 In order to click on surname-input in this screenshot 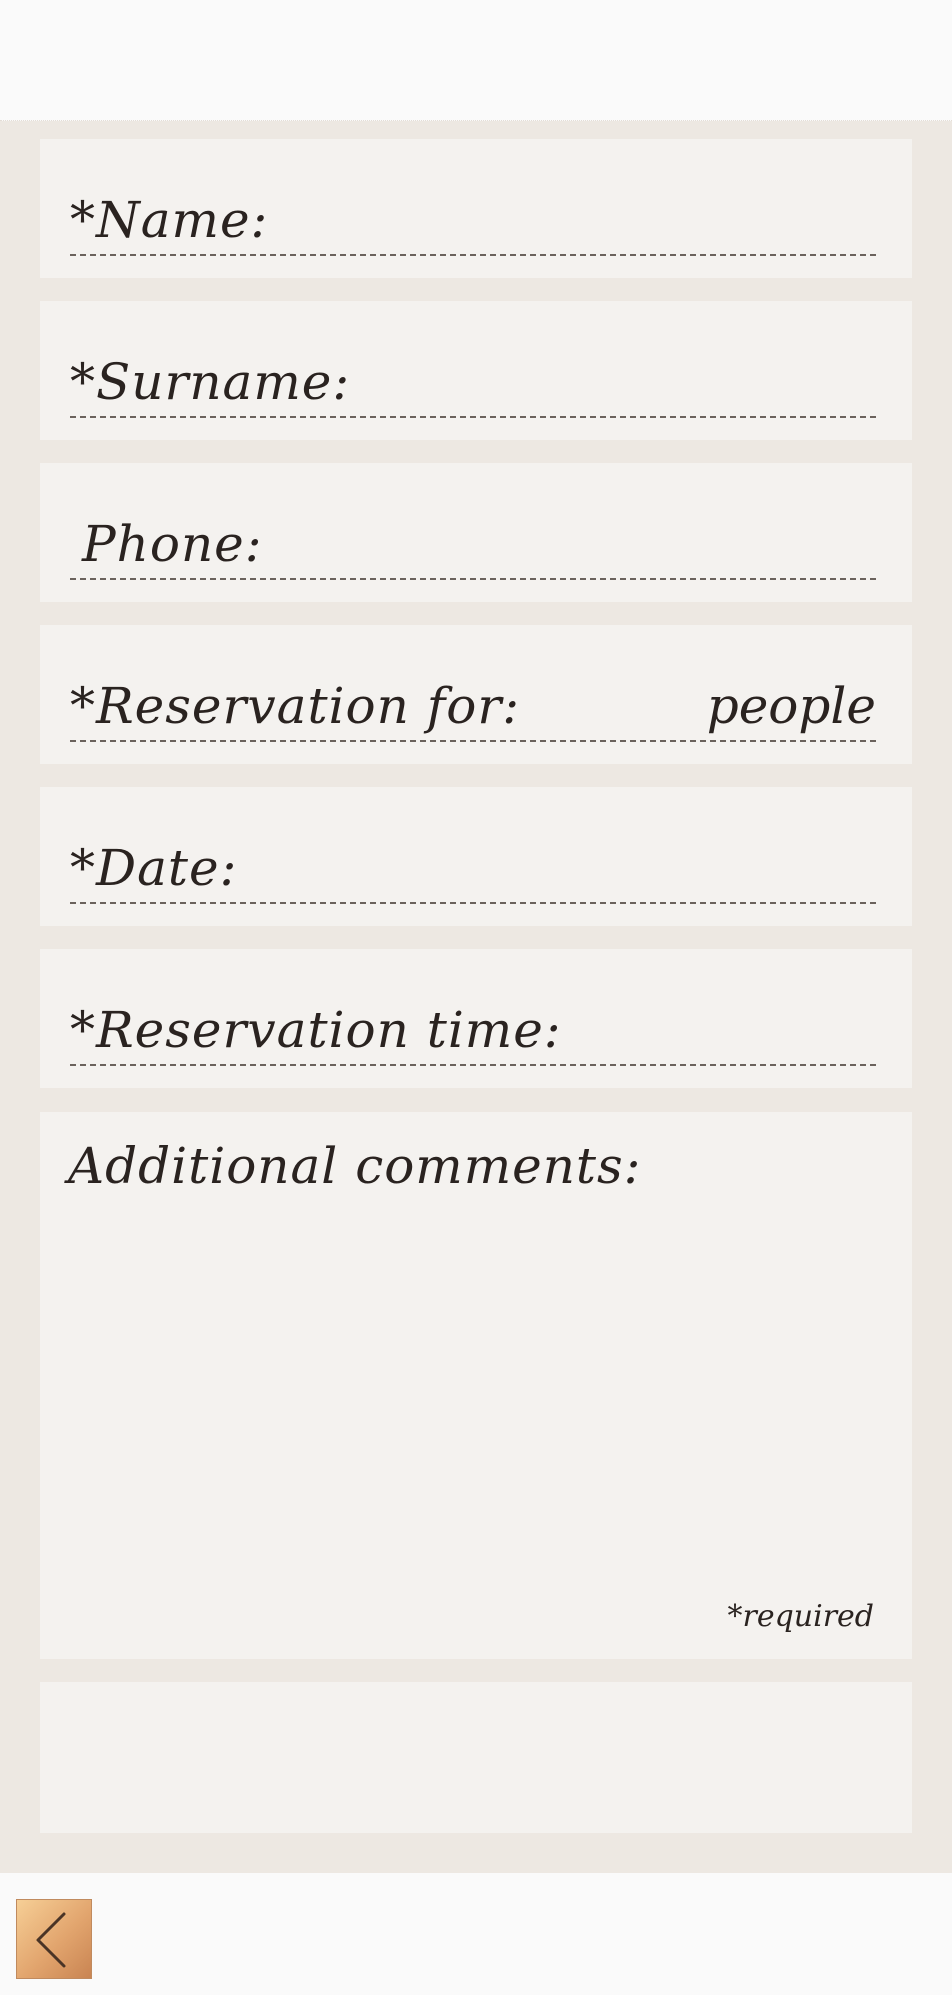, I will do `click(598, 381)`.